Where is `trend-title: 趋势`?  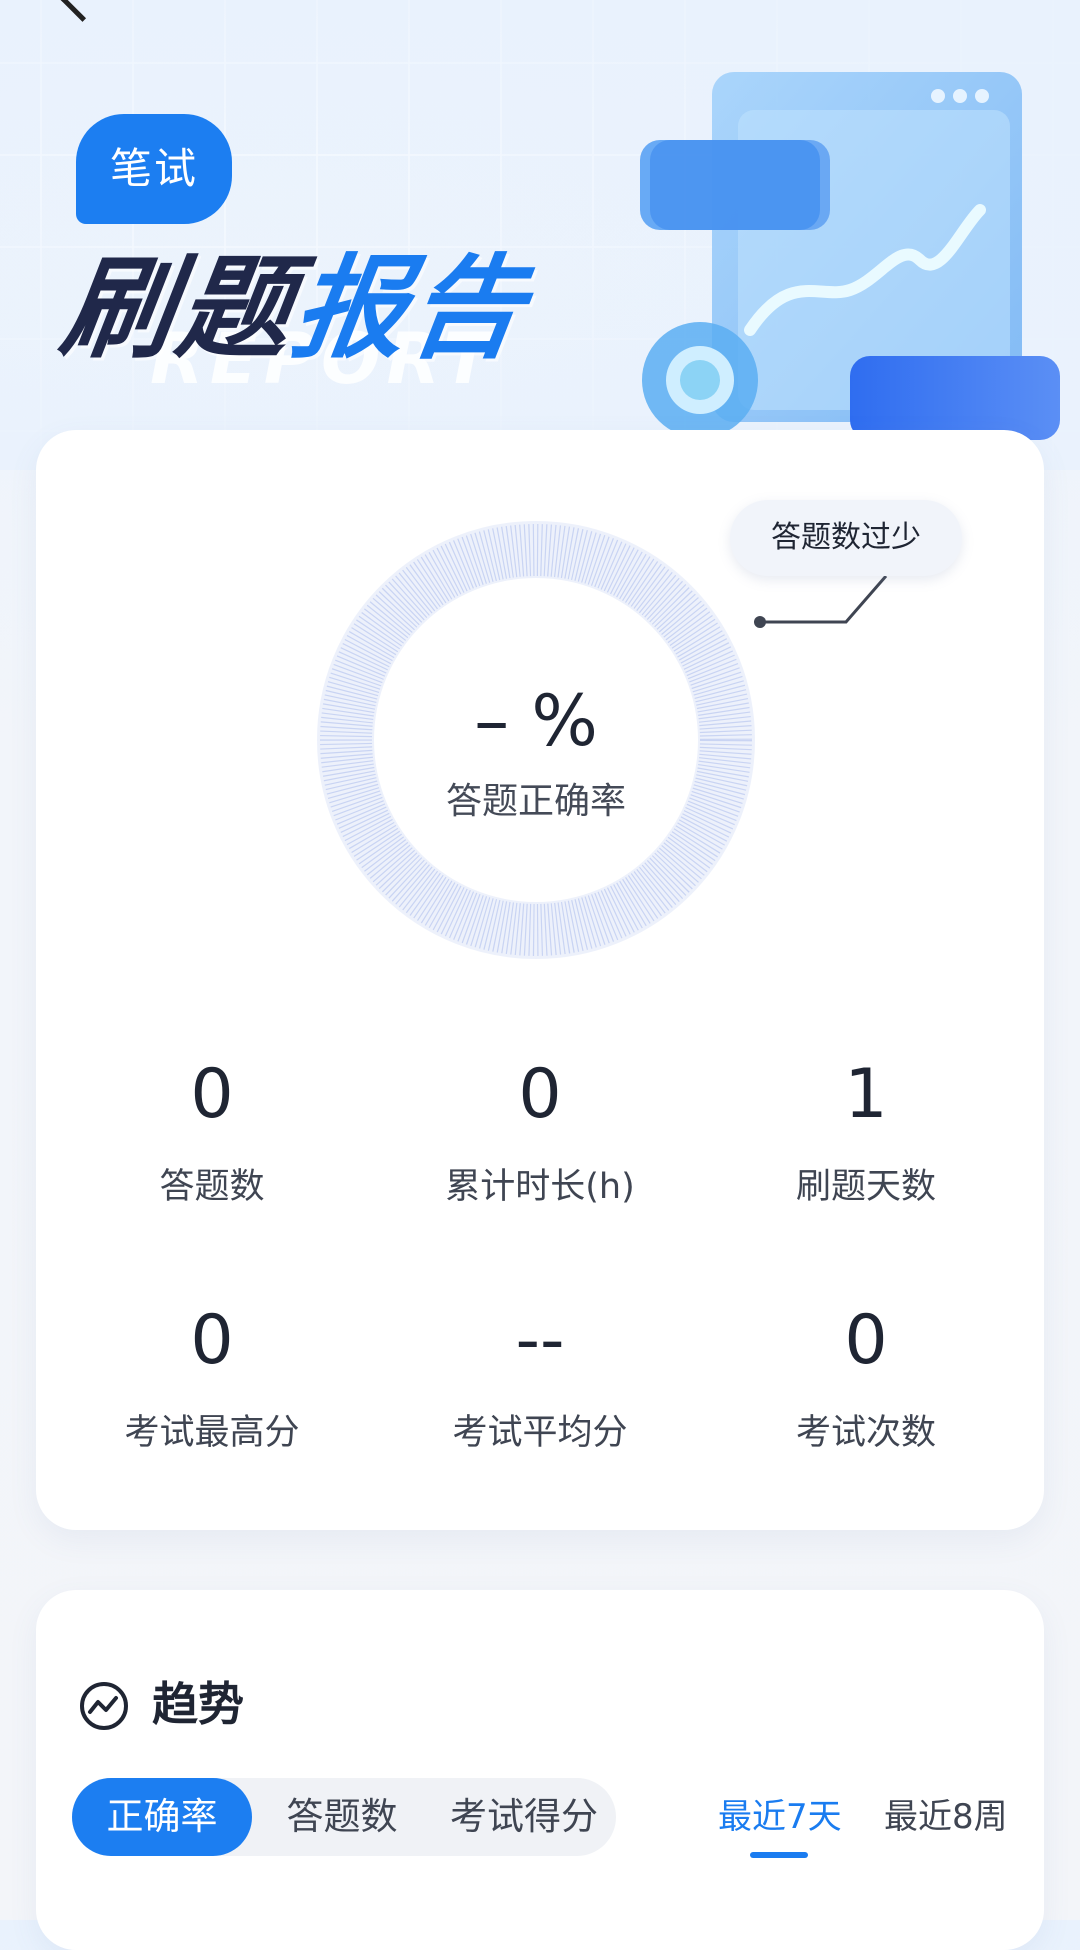
trend-title: 趋势 is located at coordinates (198, 1704).